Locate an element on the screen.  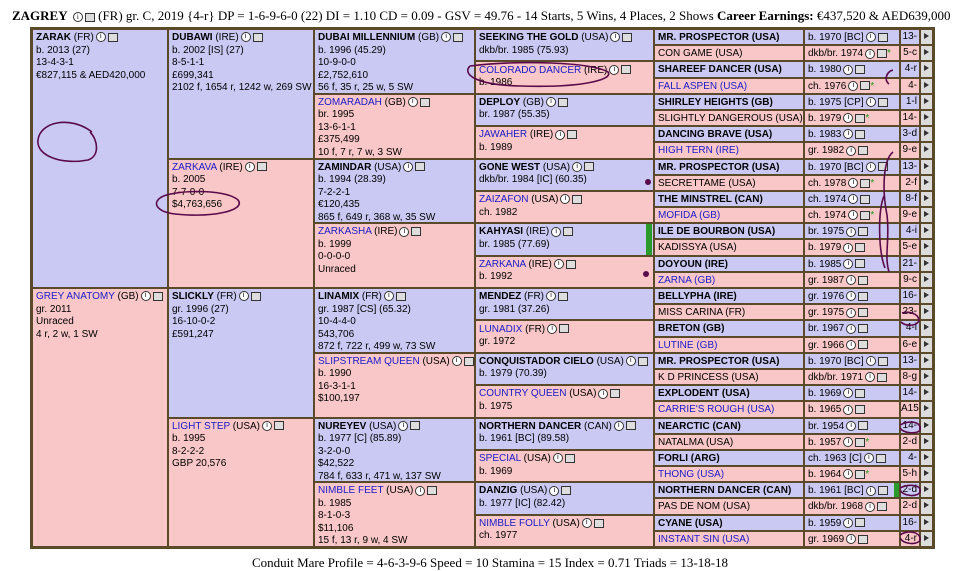
horse-name: LUTINE (GB) is located at coordinates (687, 345).